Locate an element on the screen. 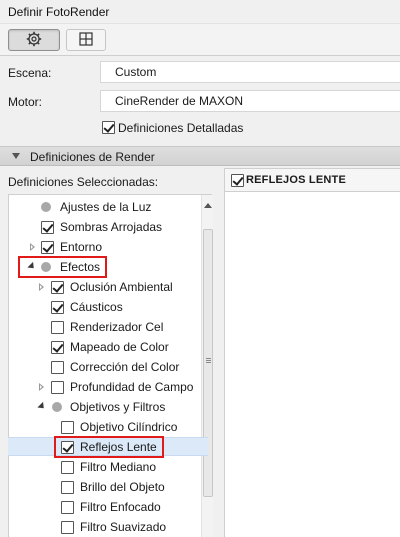 Image resolution: width=400 pixels, height=537 pixels. tree-item-causticos: Cáusticos is located at coordinates (100, 307).